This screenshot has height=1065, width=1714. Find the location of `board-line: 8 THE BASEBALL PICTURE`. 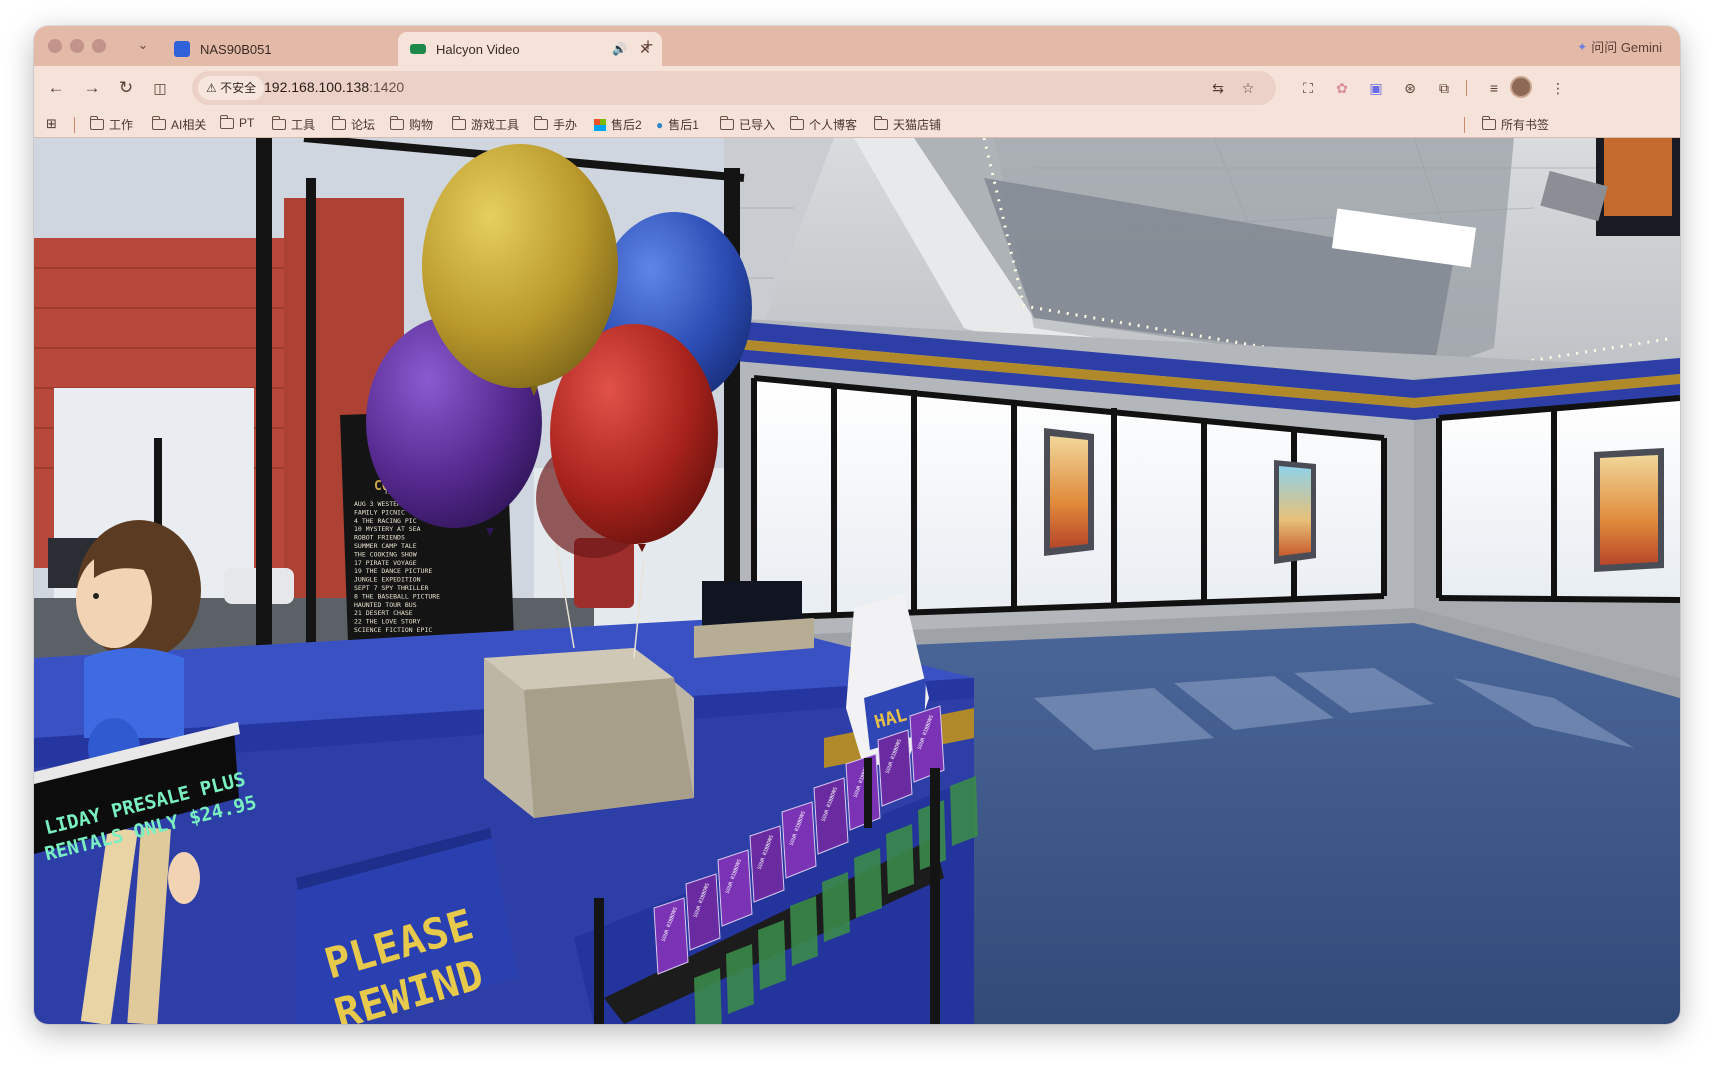

board-line: 8 THE BASEBALL PICTURE is located at coordinates (397, 596).